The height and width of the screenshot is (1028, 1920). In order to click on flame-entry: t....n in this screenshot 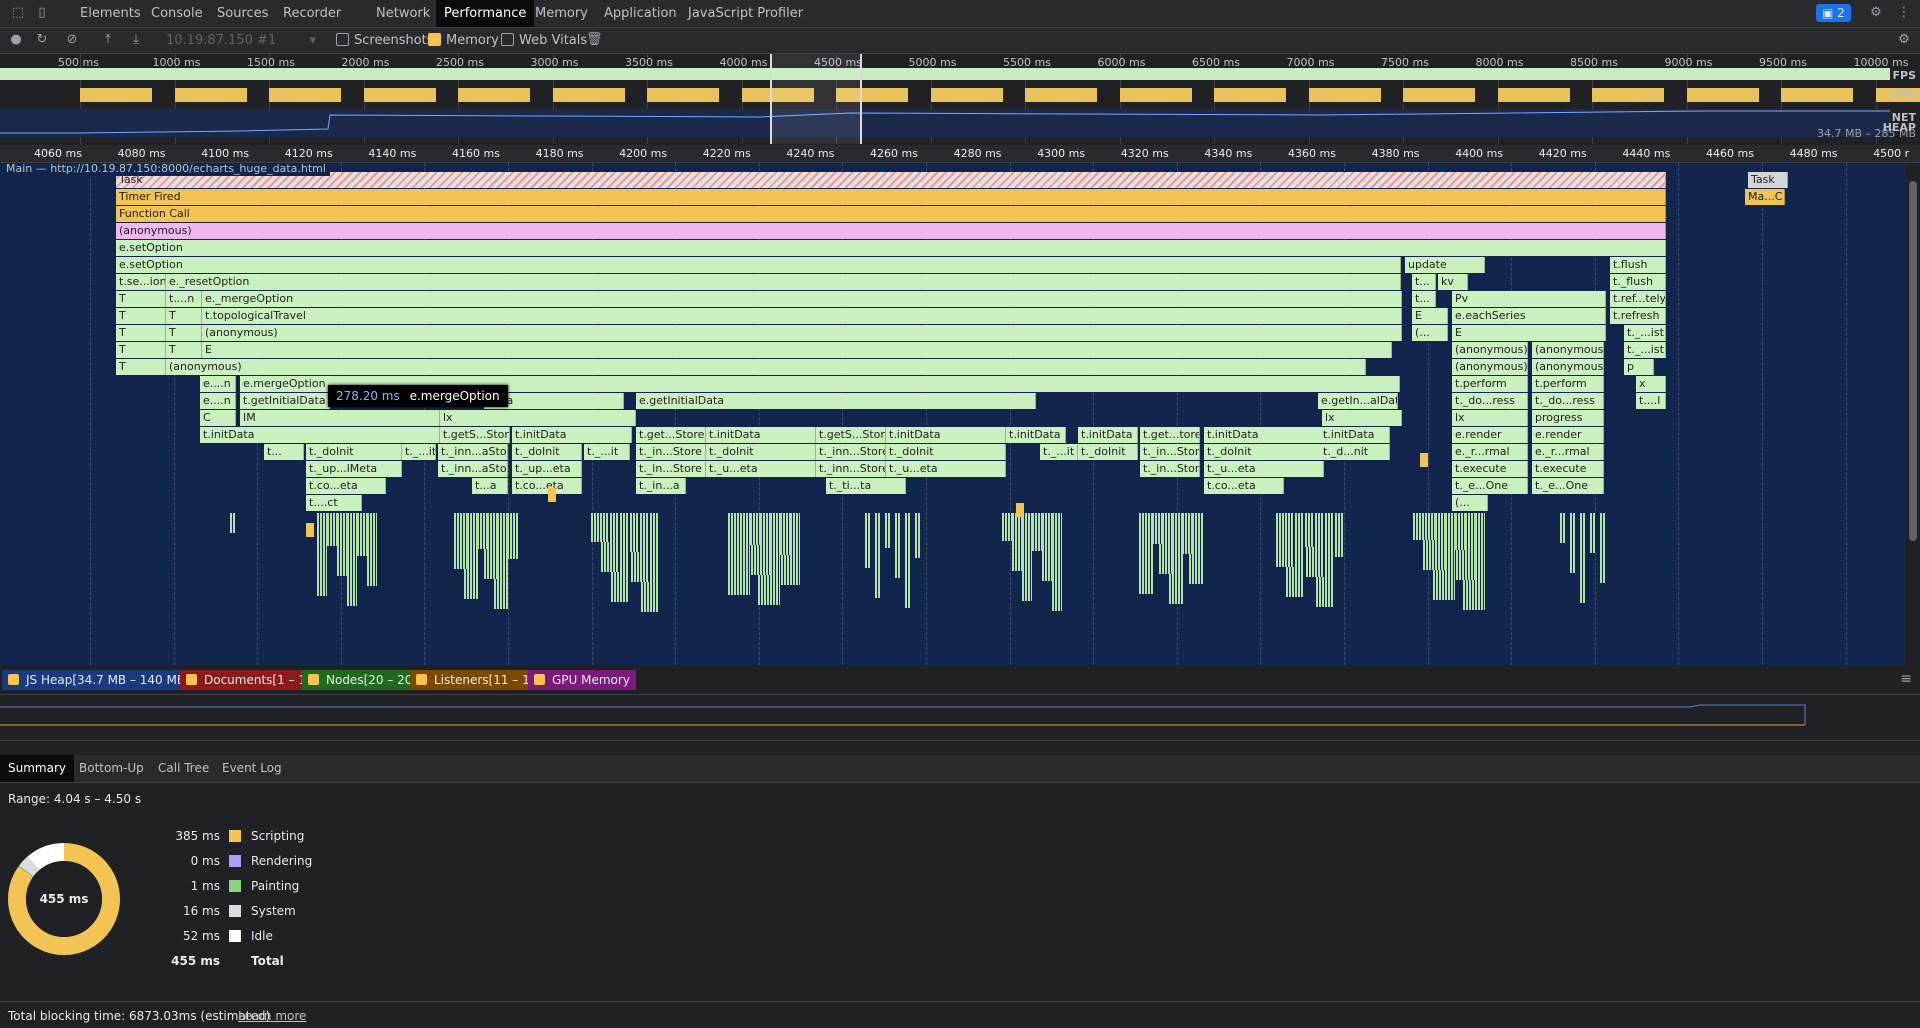, I will do `click(184, 299)`.